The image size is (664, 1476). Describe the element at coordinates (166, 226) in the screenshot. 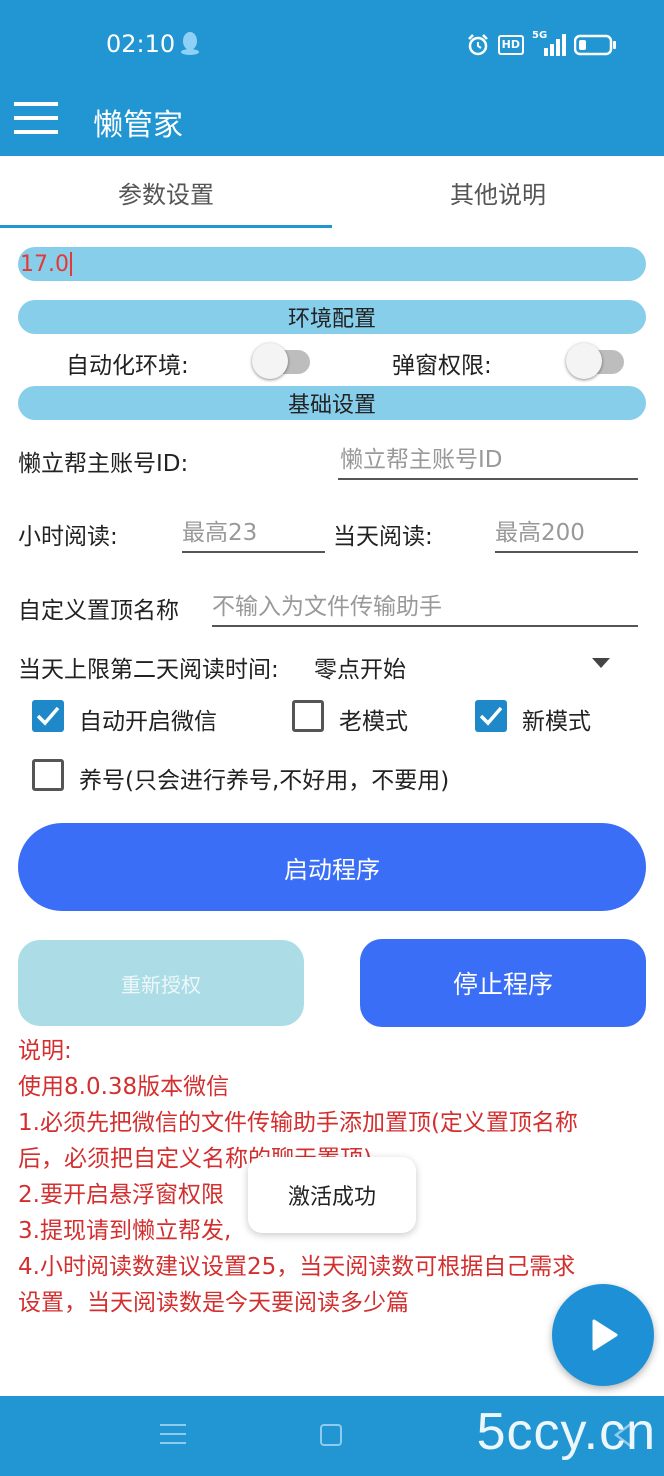

I see `tab-indicator` at that location.